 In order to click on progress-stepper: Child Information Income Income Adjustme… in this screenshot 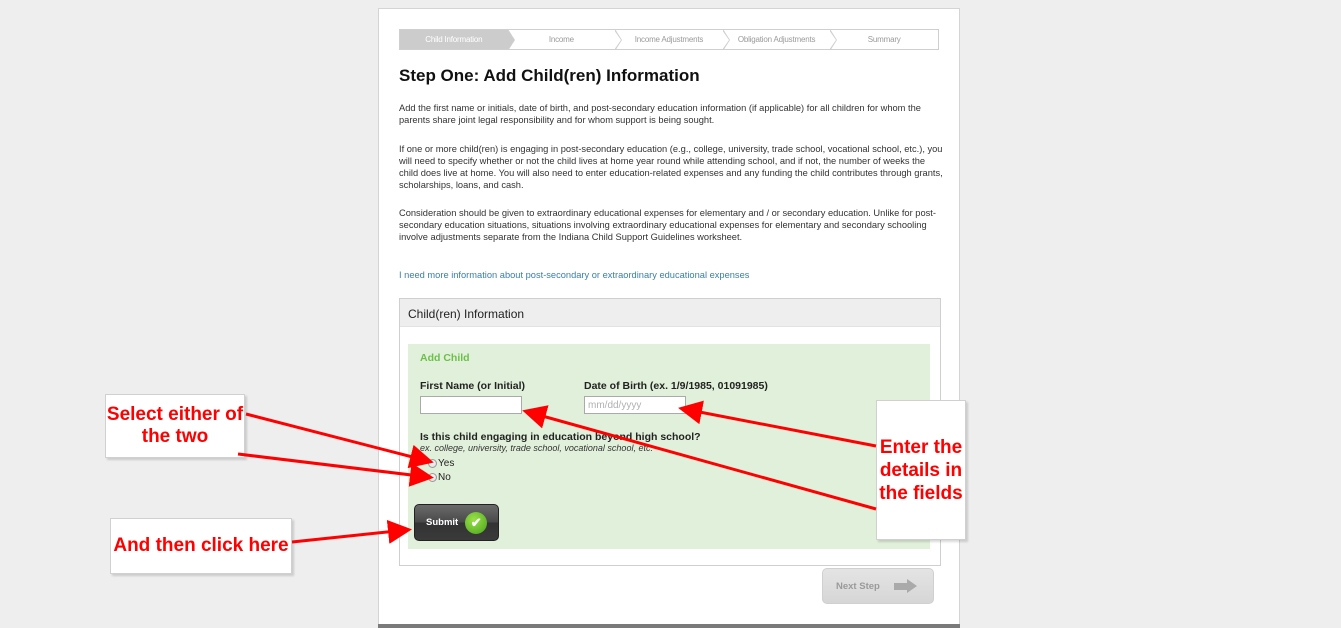, I will do `click(669, 39)`.